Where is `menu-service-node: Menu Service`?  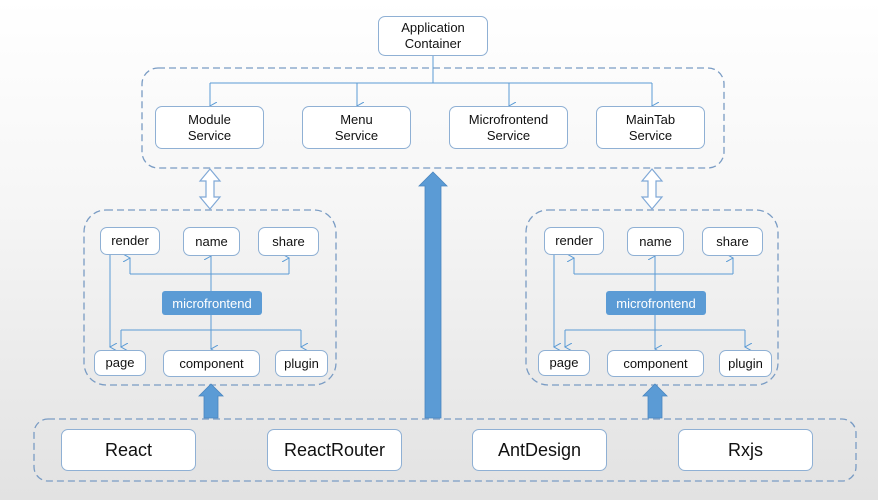
menu-service-node: Menu Service is located at coordinates (356, 127).